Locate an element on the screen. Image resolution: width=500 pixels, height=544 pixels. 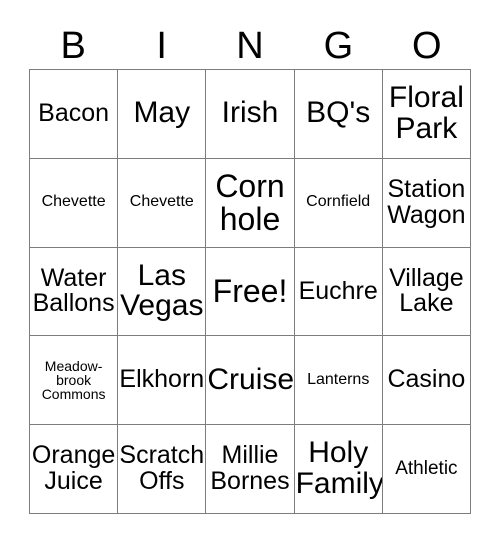
bingo-cell-label: Athletic is located at coordinates (426, 469).